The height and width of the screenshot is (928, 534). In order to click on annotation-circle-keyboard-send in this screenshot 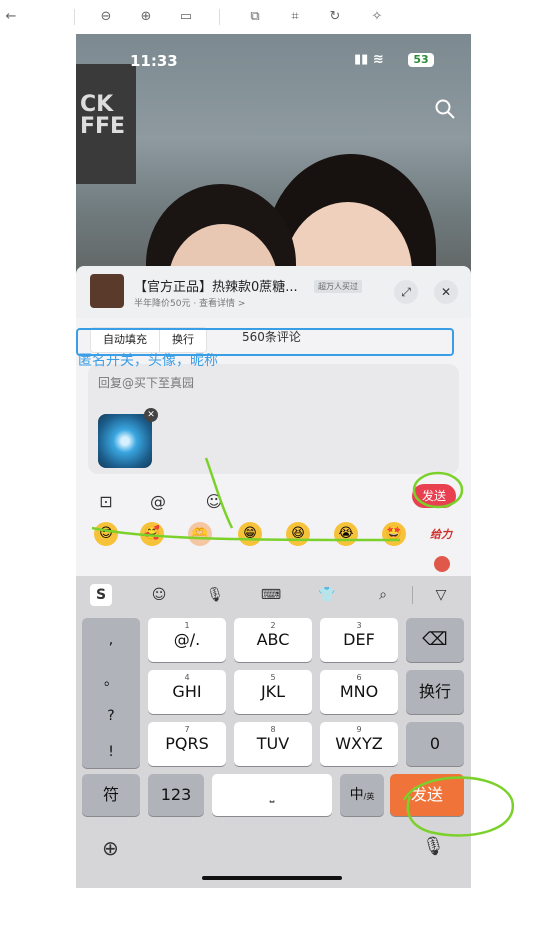, I will do `click(458, 806)`.